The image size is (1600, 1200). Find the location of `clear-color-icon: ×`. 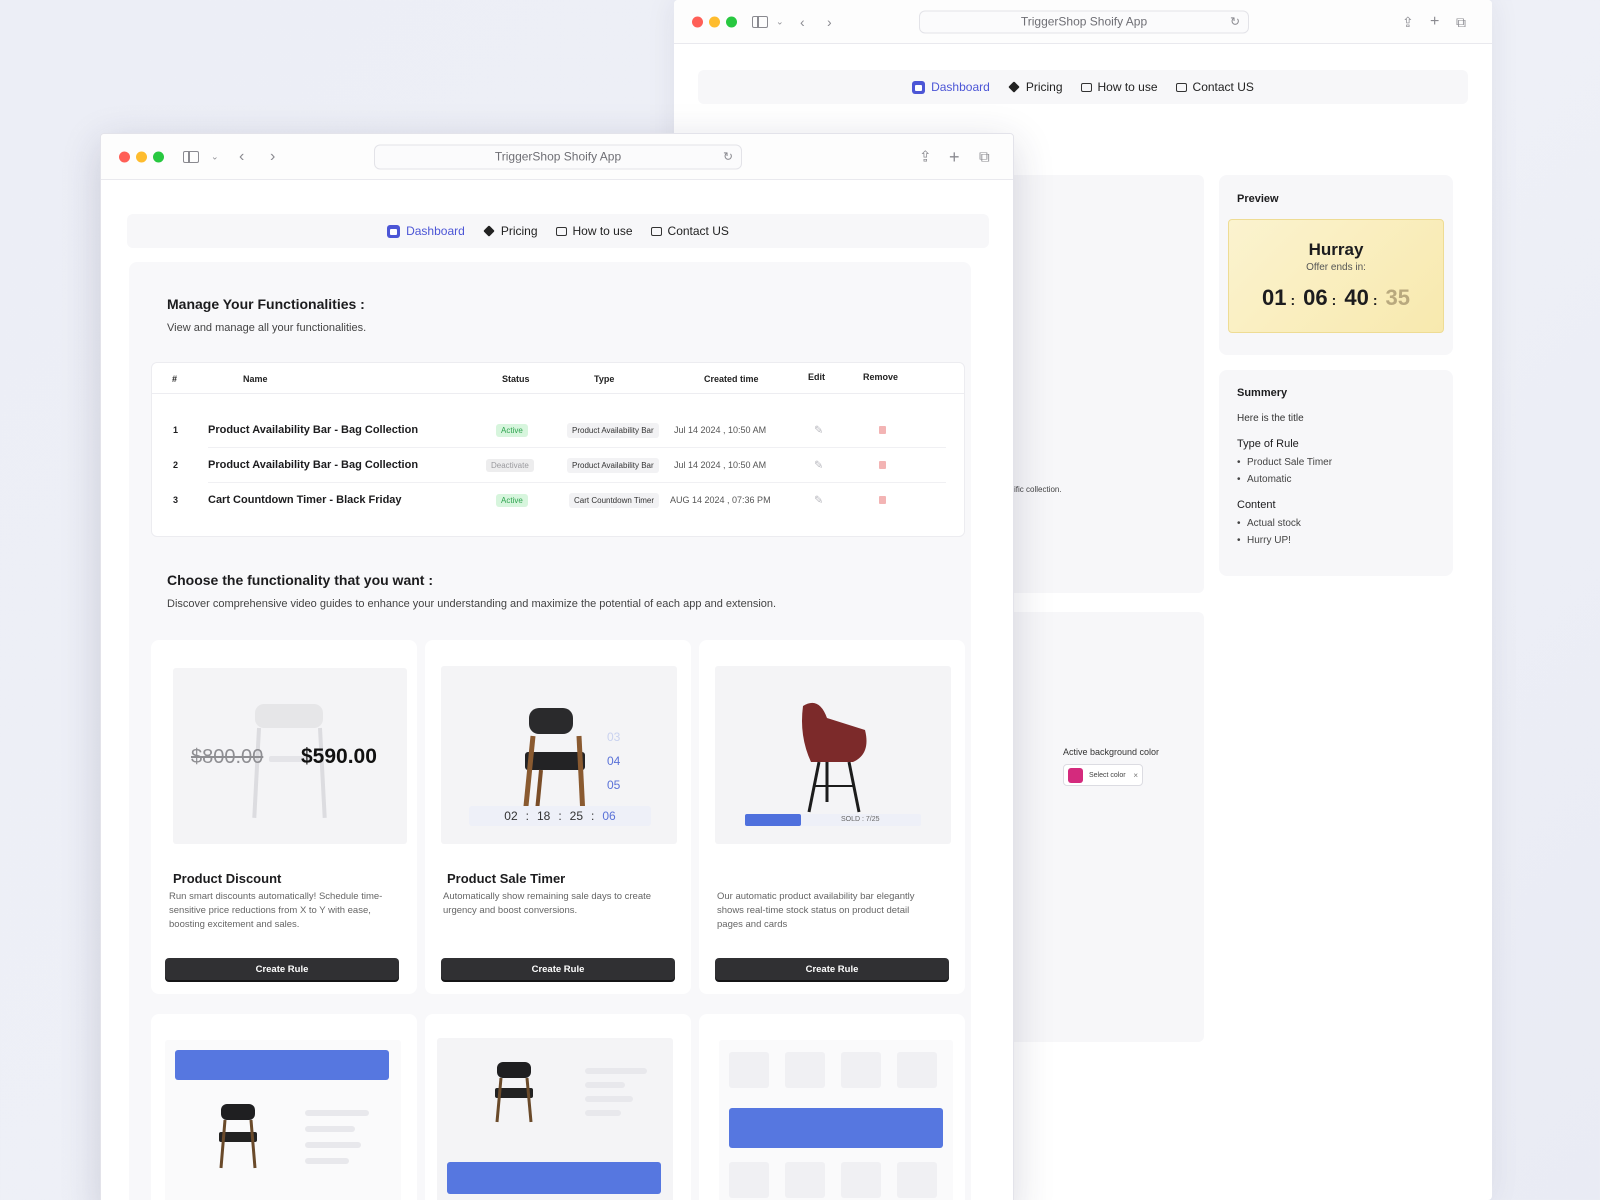

clear-color-icon: × is located at coordinates (1135, 775).